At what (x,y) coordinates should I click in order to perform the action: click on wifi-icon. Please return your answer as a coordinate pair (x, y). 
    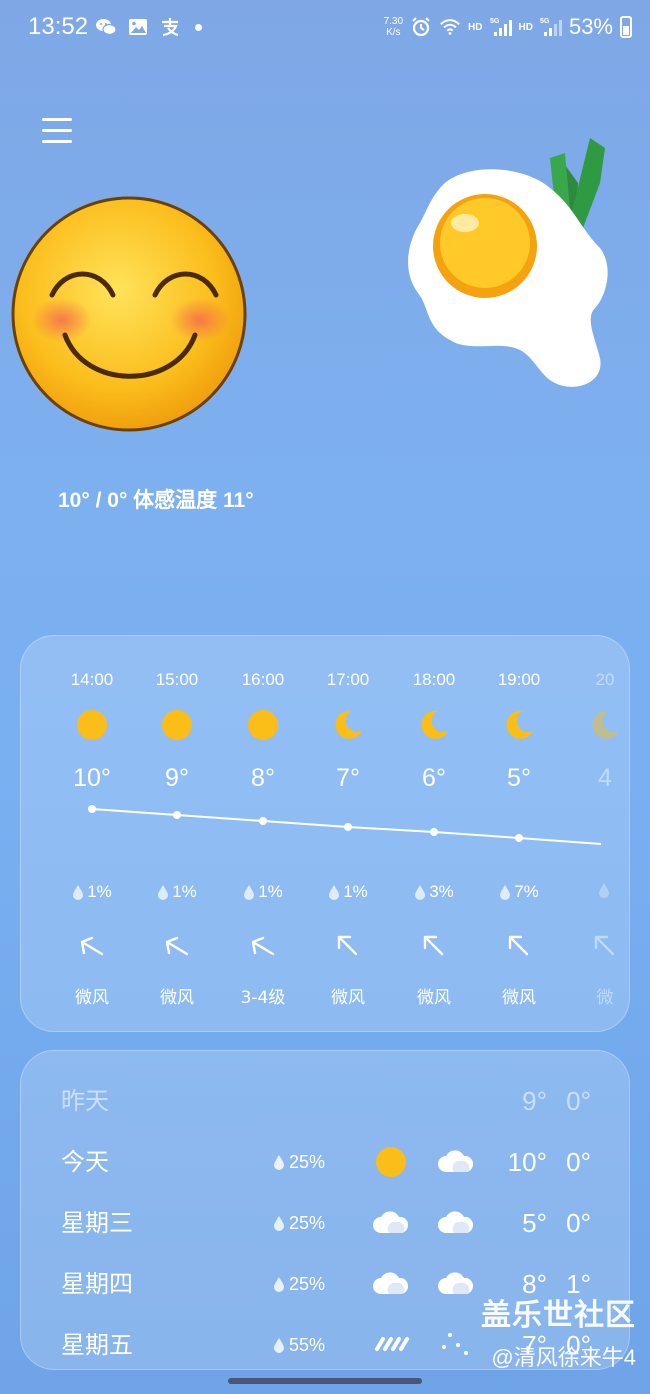
    Looking at the image, I should click on (450, 27).